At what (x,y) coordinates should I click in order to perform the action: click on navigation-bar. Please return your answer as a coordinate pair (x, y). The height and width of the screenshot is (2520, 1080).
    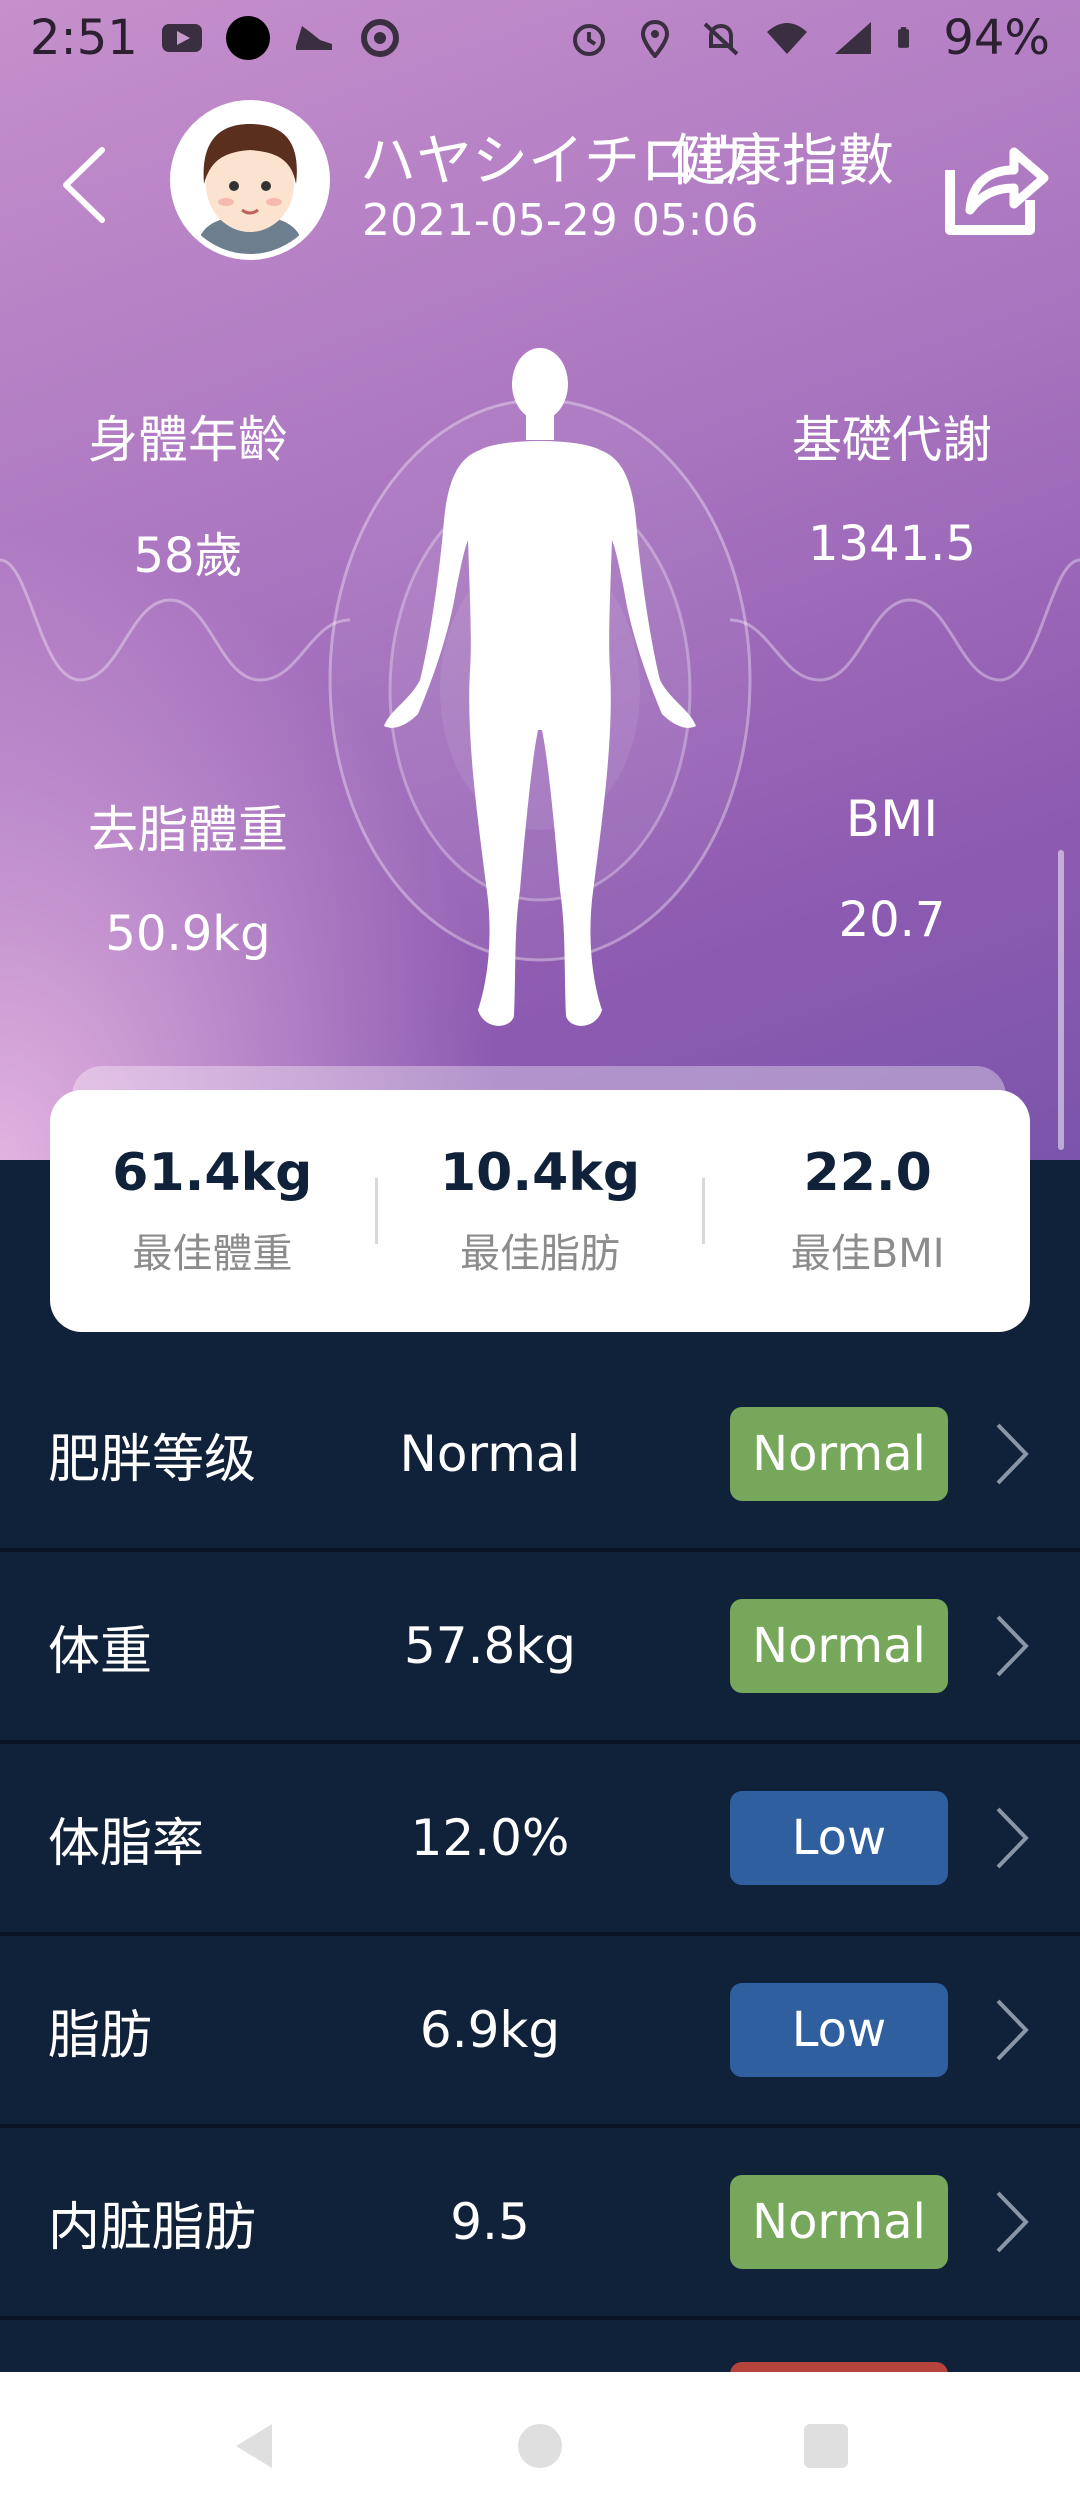
    Looking at the image, I should click on (540, 2446).